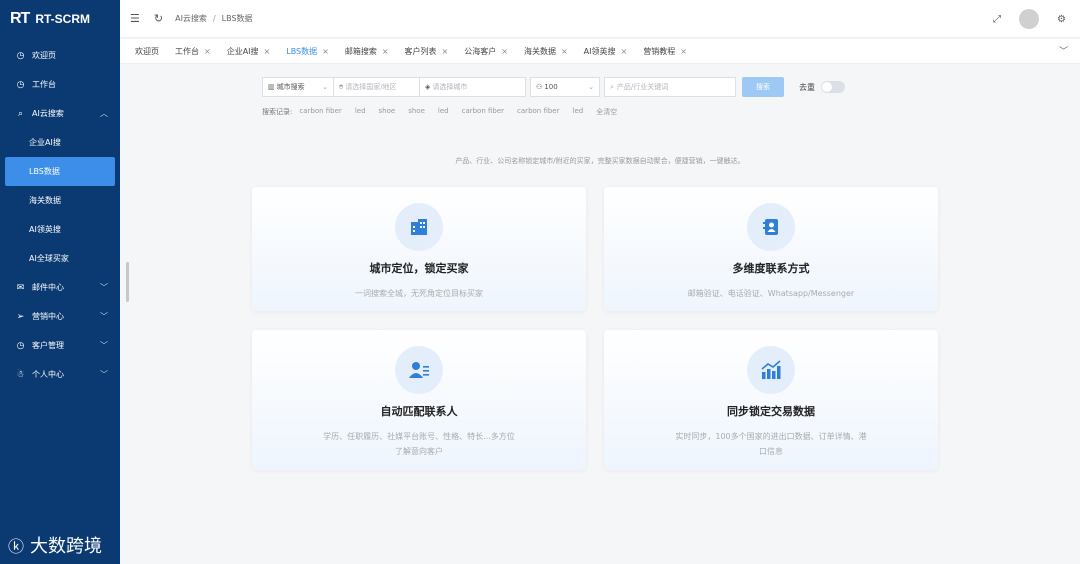 This screenshot has width=1080, height=564. Describe the element at coordinates (20, 374) in the screenshot. I see `person-icon: ☃` at that location.